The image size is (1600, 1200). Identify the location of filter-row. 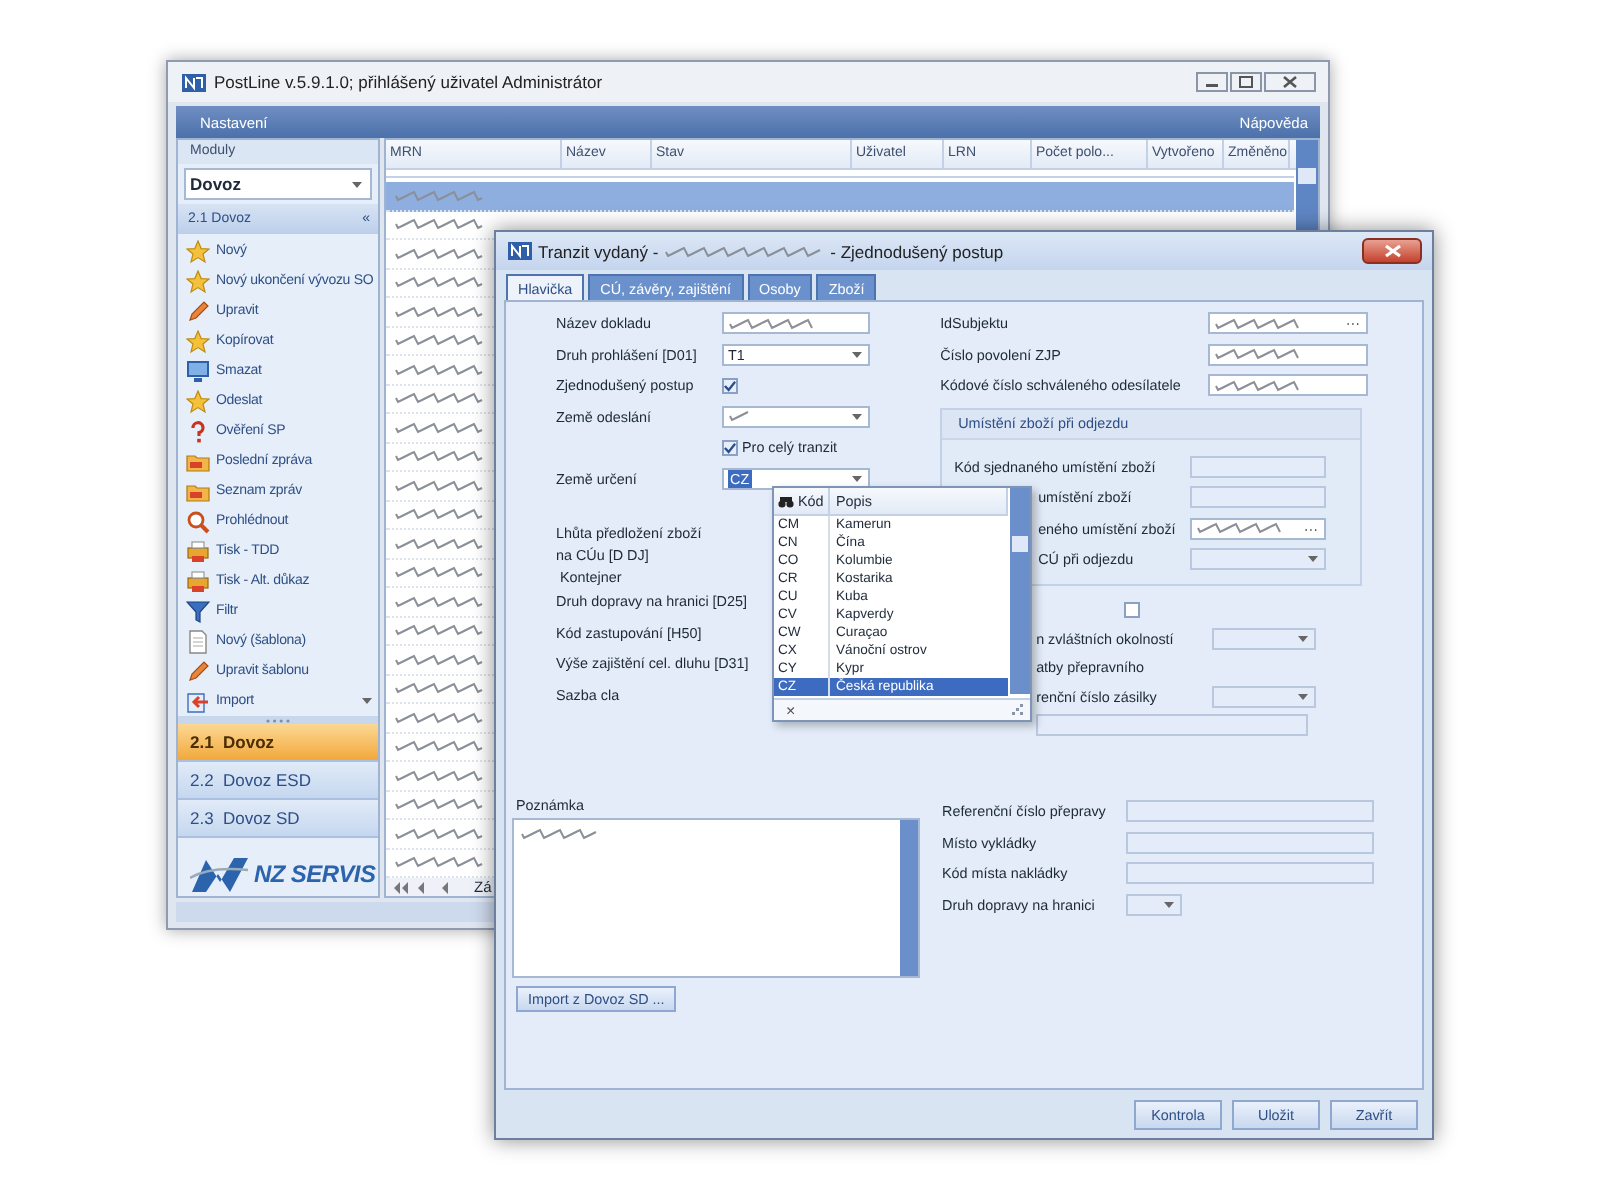
(840, 174).